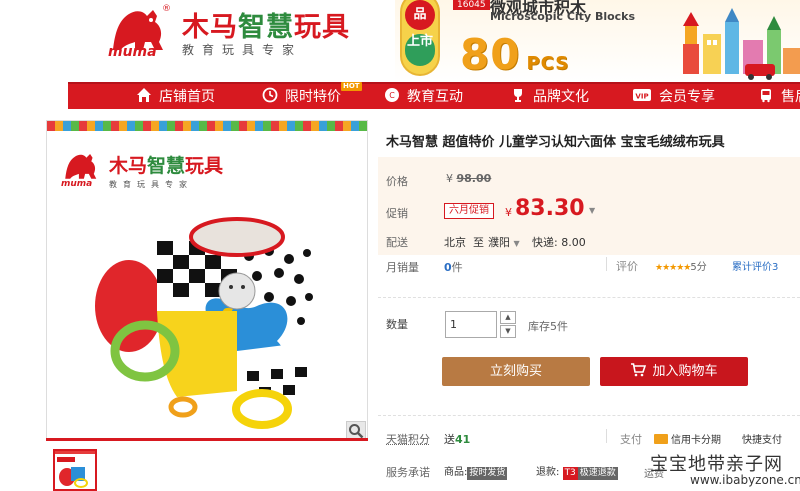  Describe the element at coordinates (397, 213) in the screenshot. I see `promo-label: 促销` at that location.